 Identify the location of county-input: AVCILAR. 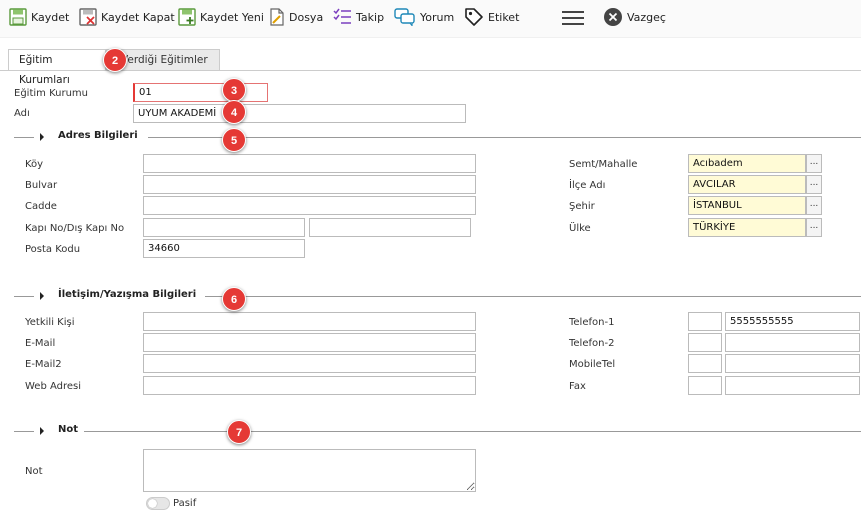
(747, 184).